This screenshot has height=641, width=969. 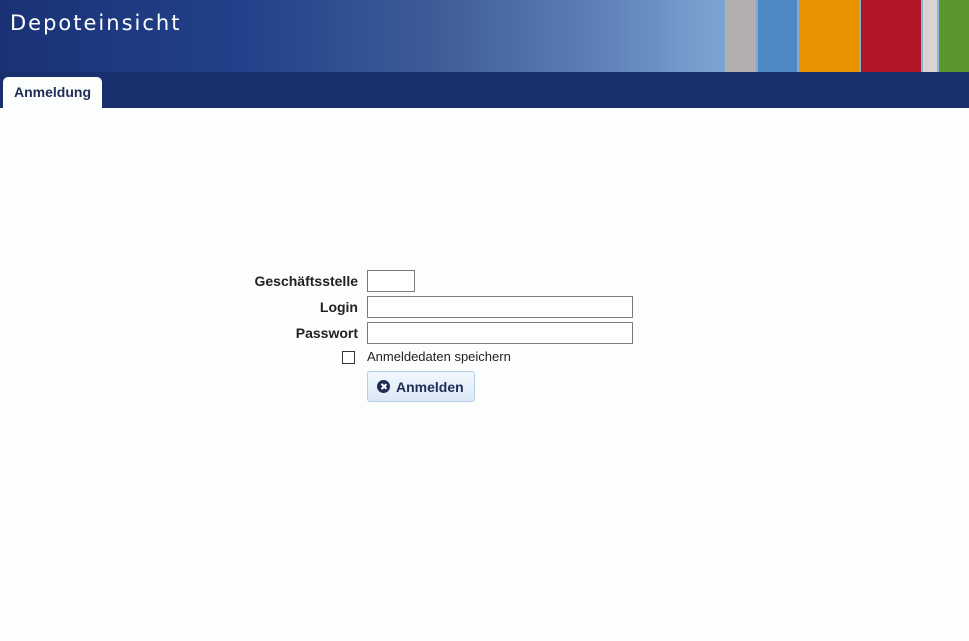 I want to click on header-stripe-blue, so click(x=777, y=36).